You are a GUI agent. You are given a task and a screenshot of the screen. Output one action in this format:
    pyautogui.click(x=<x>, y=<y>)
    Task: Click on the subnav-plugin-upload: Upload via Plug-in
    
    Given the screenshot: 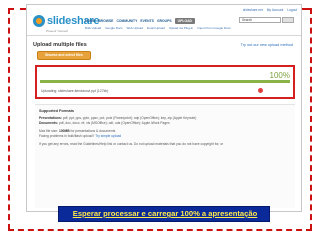 What is the action you would take?
    pyautogui.click(x=181, y=28)
    